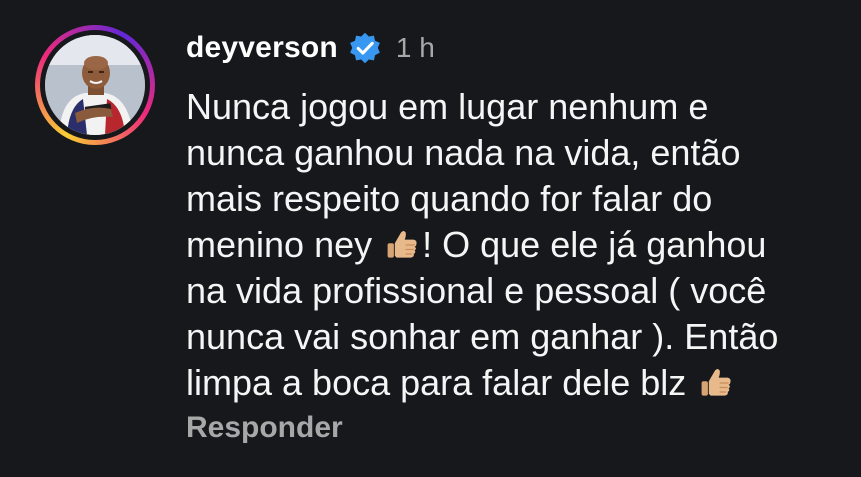 The image size is (861, 477). What do you see at coordinates (482, 336) in the screenshot?
I see `comment-line: nunca vai sonhar em ganhar ). Então` at bounding box center [482, 336].